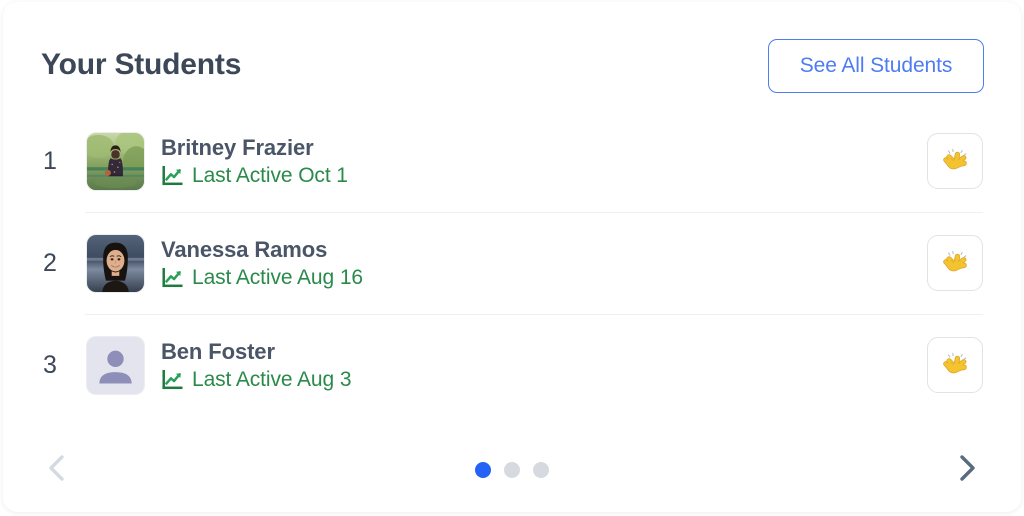 This screenshot has height=516, width=1024. I want to click on student-info: Britney Frazier Last Active Oct 1, so click(544, 161).